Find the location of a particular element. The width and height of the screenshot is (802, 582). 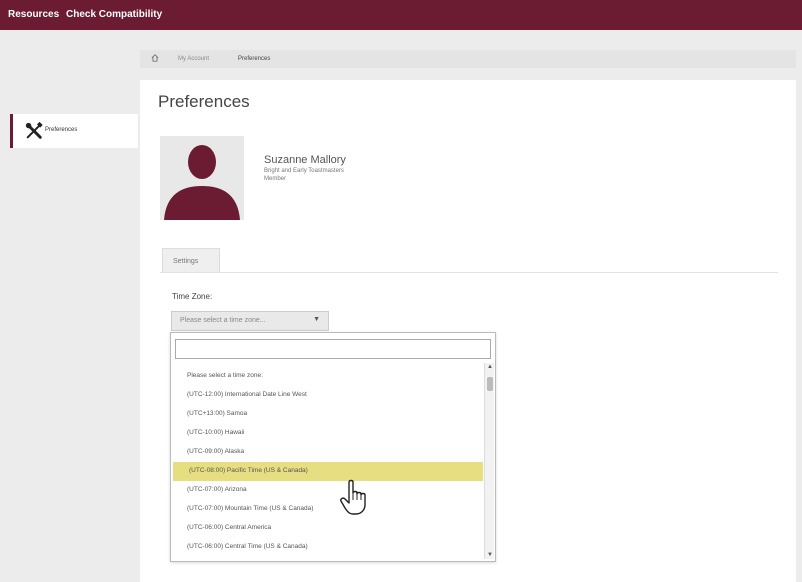

sidebar-item-preferences: Preferences is located at coordinates (74, 131).